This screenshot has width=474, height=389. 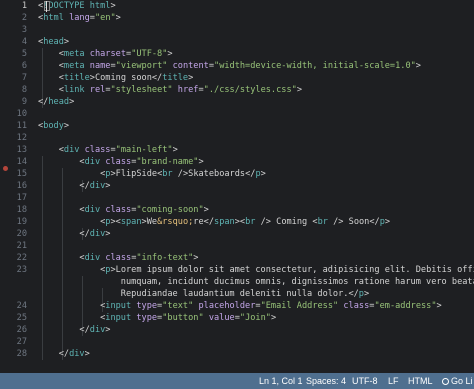 I want to click on code-token: title, so click(x=76, y=78).